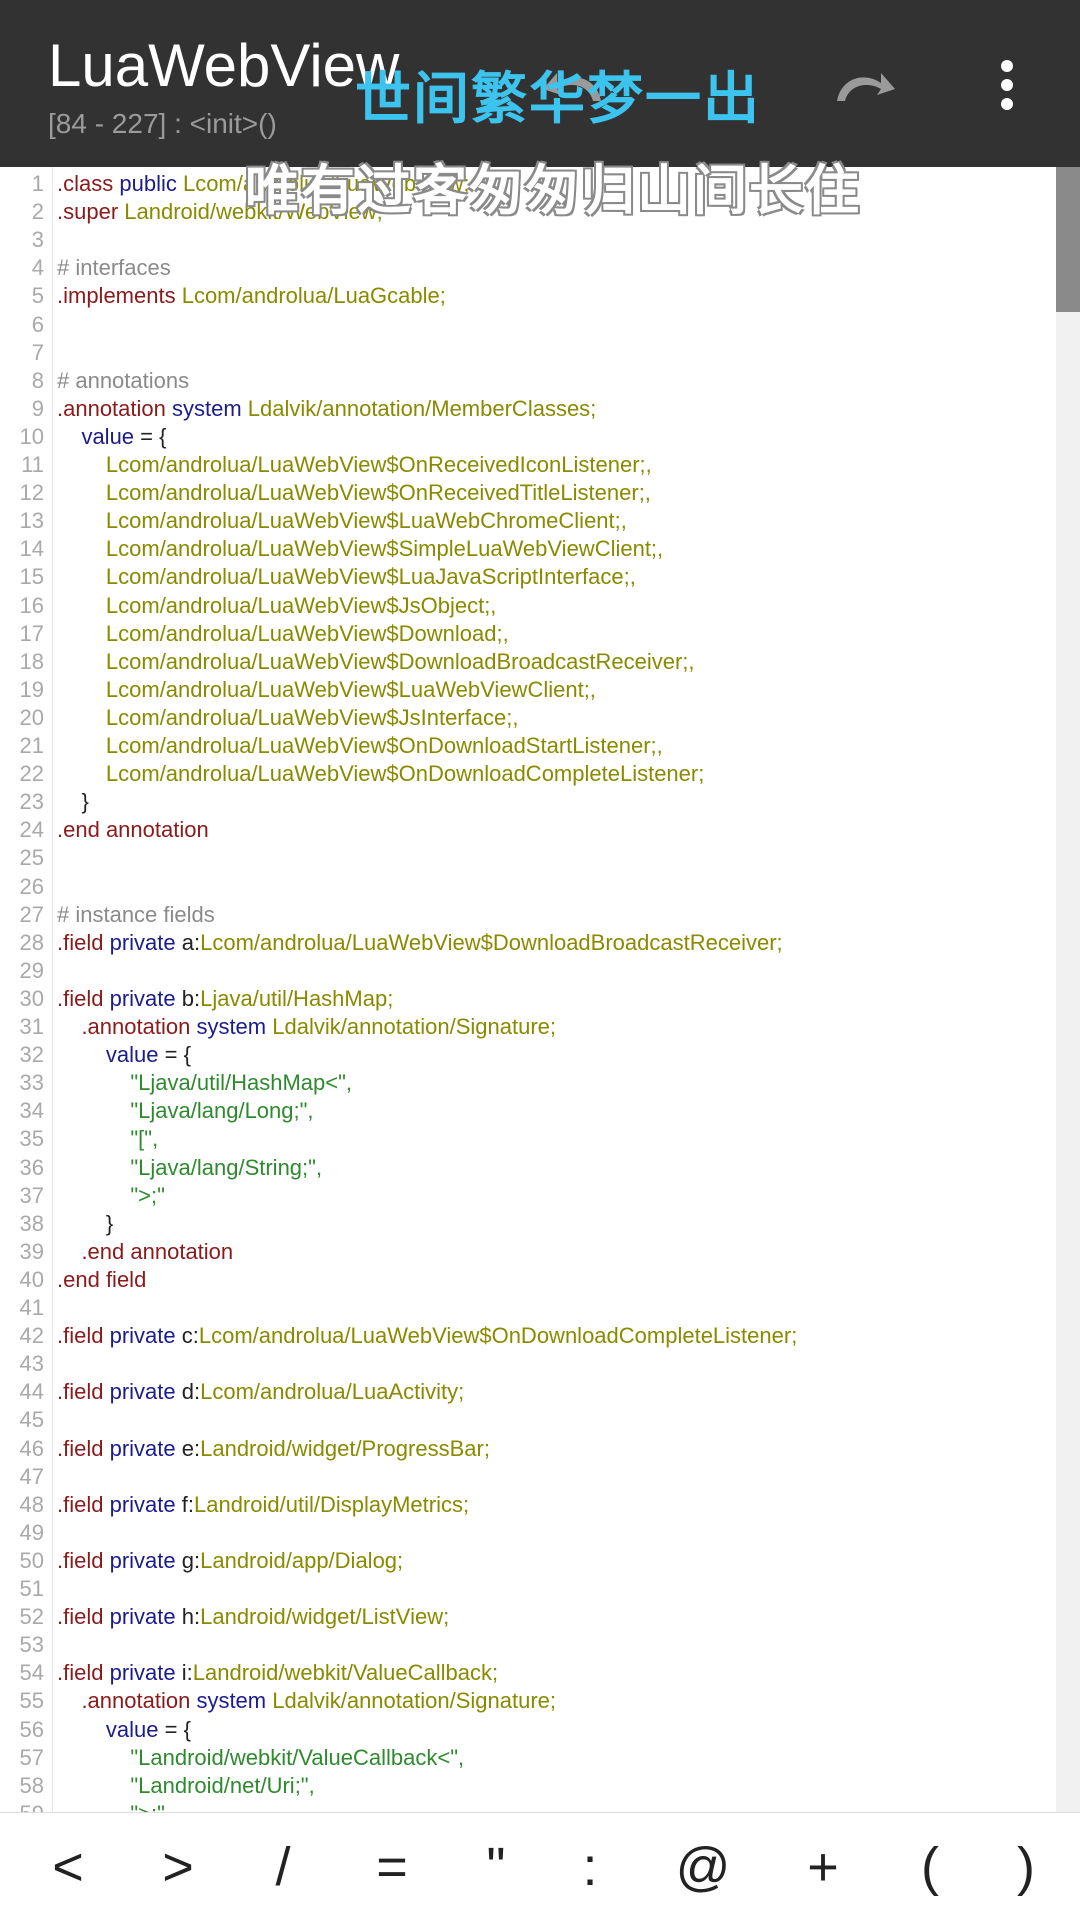 This screenshot has width=1080, height=1921. I want to click on code-line: 47, so click(528, 1477).